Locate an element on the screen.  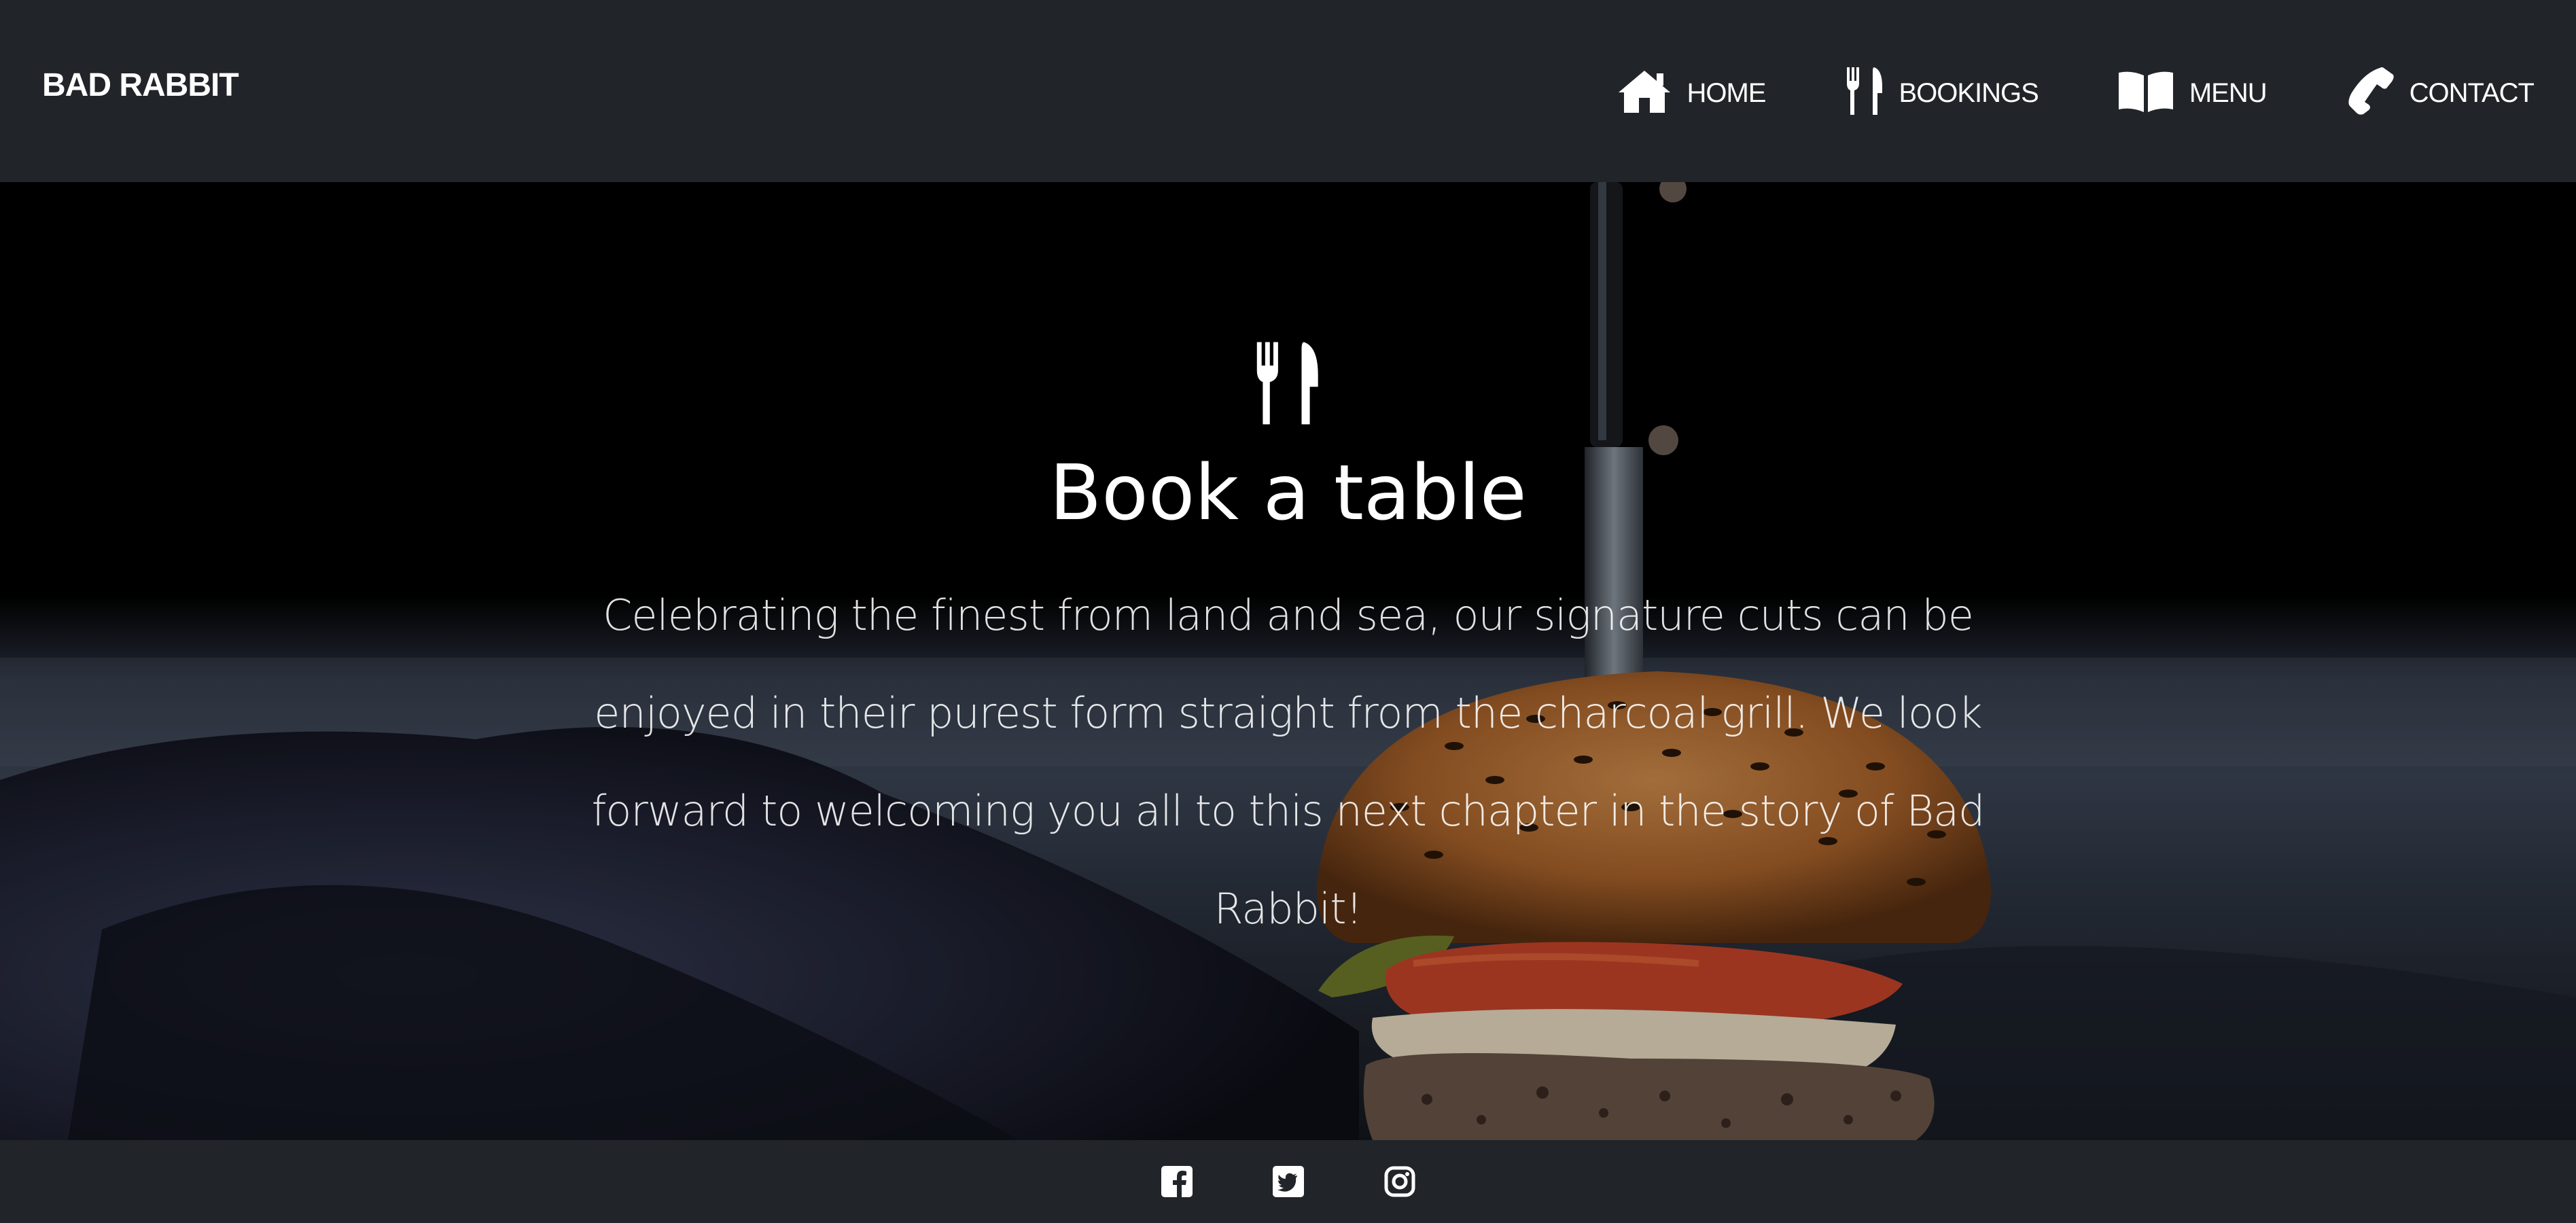
book-open-icon is located at coordinates (2145, 91).